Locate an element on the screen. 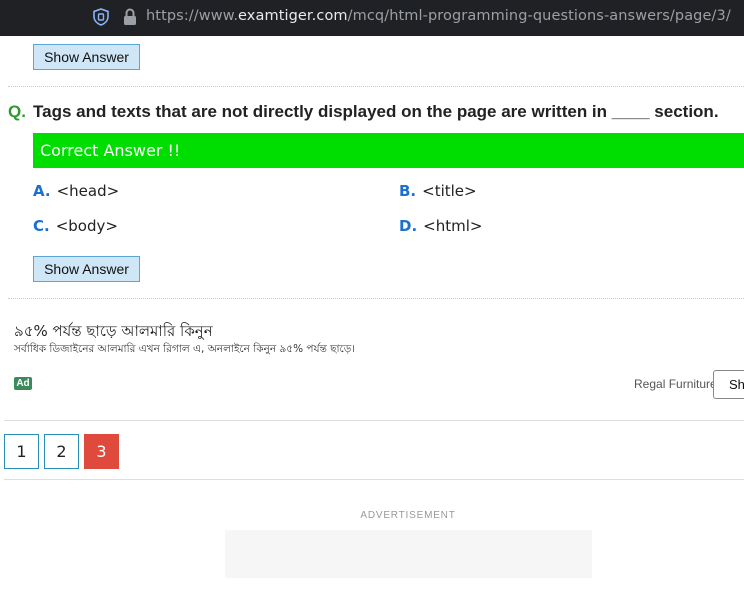 The image size is (744, 602). ad-advertiser: Regal Furniture is located at coordinates (675, 384).